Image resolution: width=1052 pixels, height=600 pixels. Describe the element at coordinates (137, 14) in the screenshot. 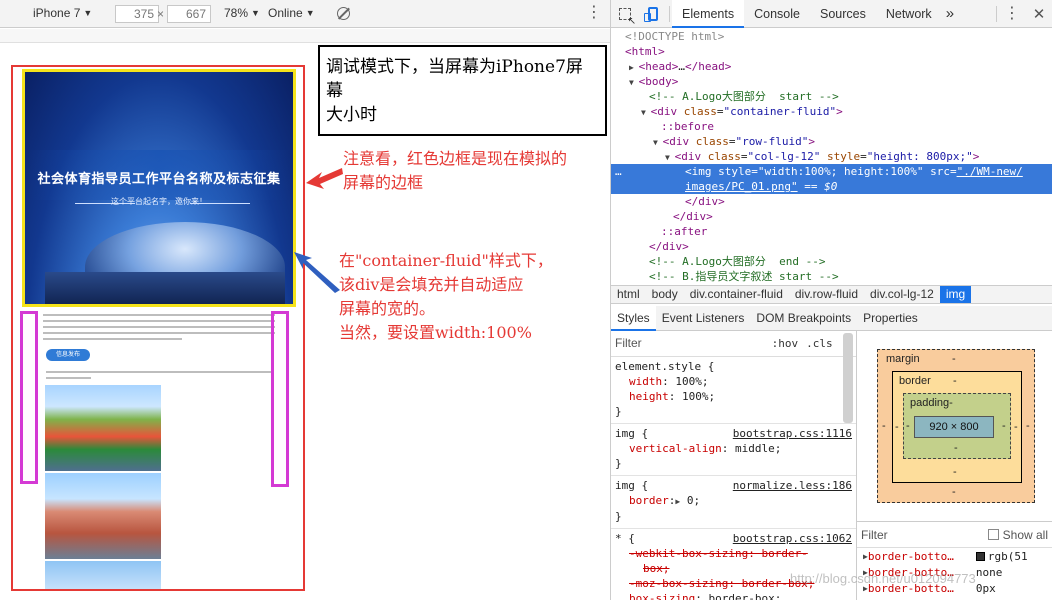

I see `device-width-input: 375` at that location.